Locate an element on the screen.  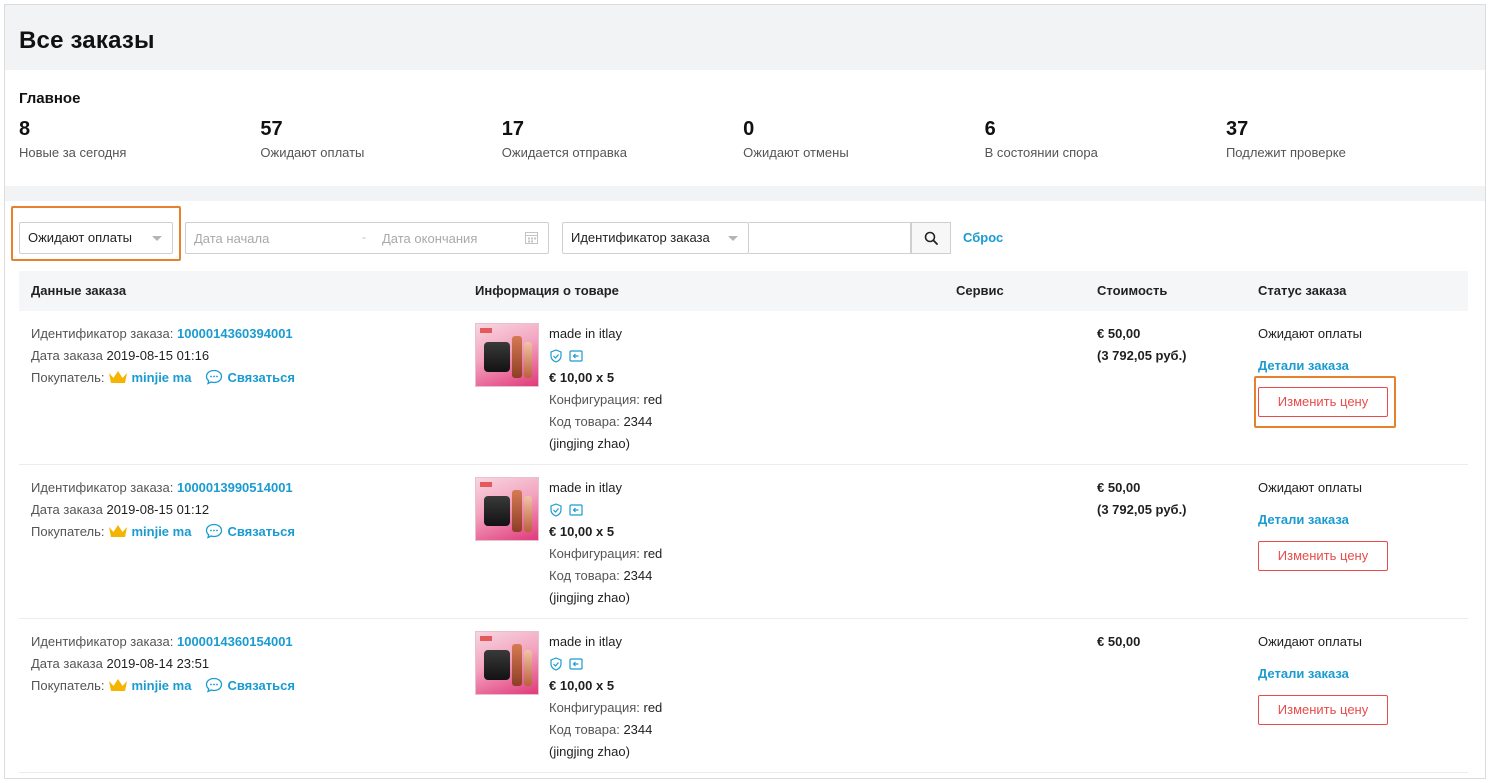
stat-to-review: 37 Подлежит проверке is located at coordinates (1346, 138).